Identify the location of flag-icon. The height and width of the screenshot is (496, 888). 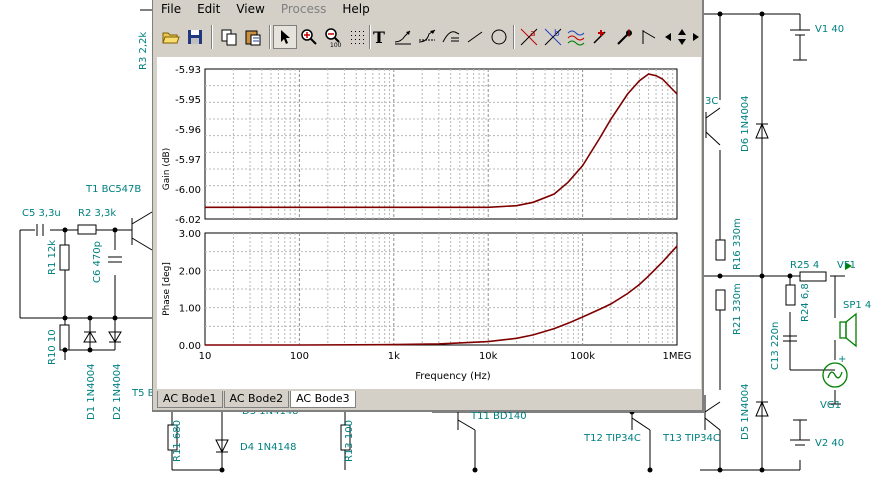
(649, 37).